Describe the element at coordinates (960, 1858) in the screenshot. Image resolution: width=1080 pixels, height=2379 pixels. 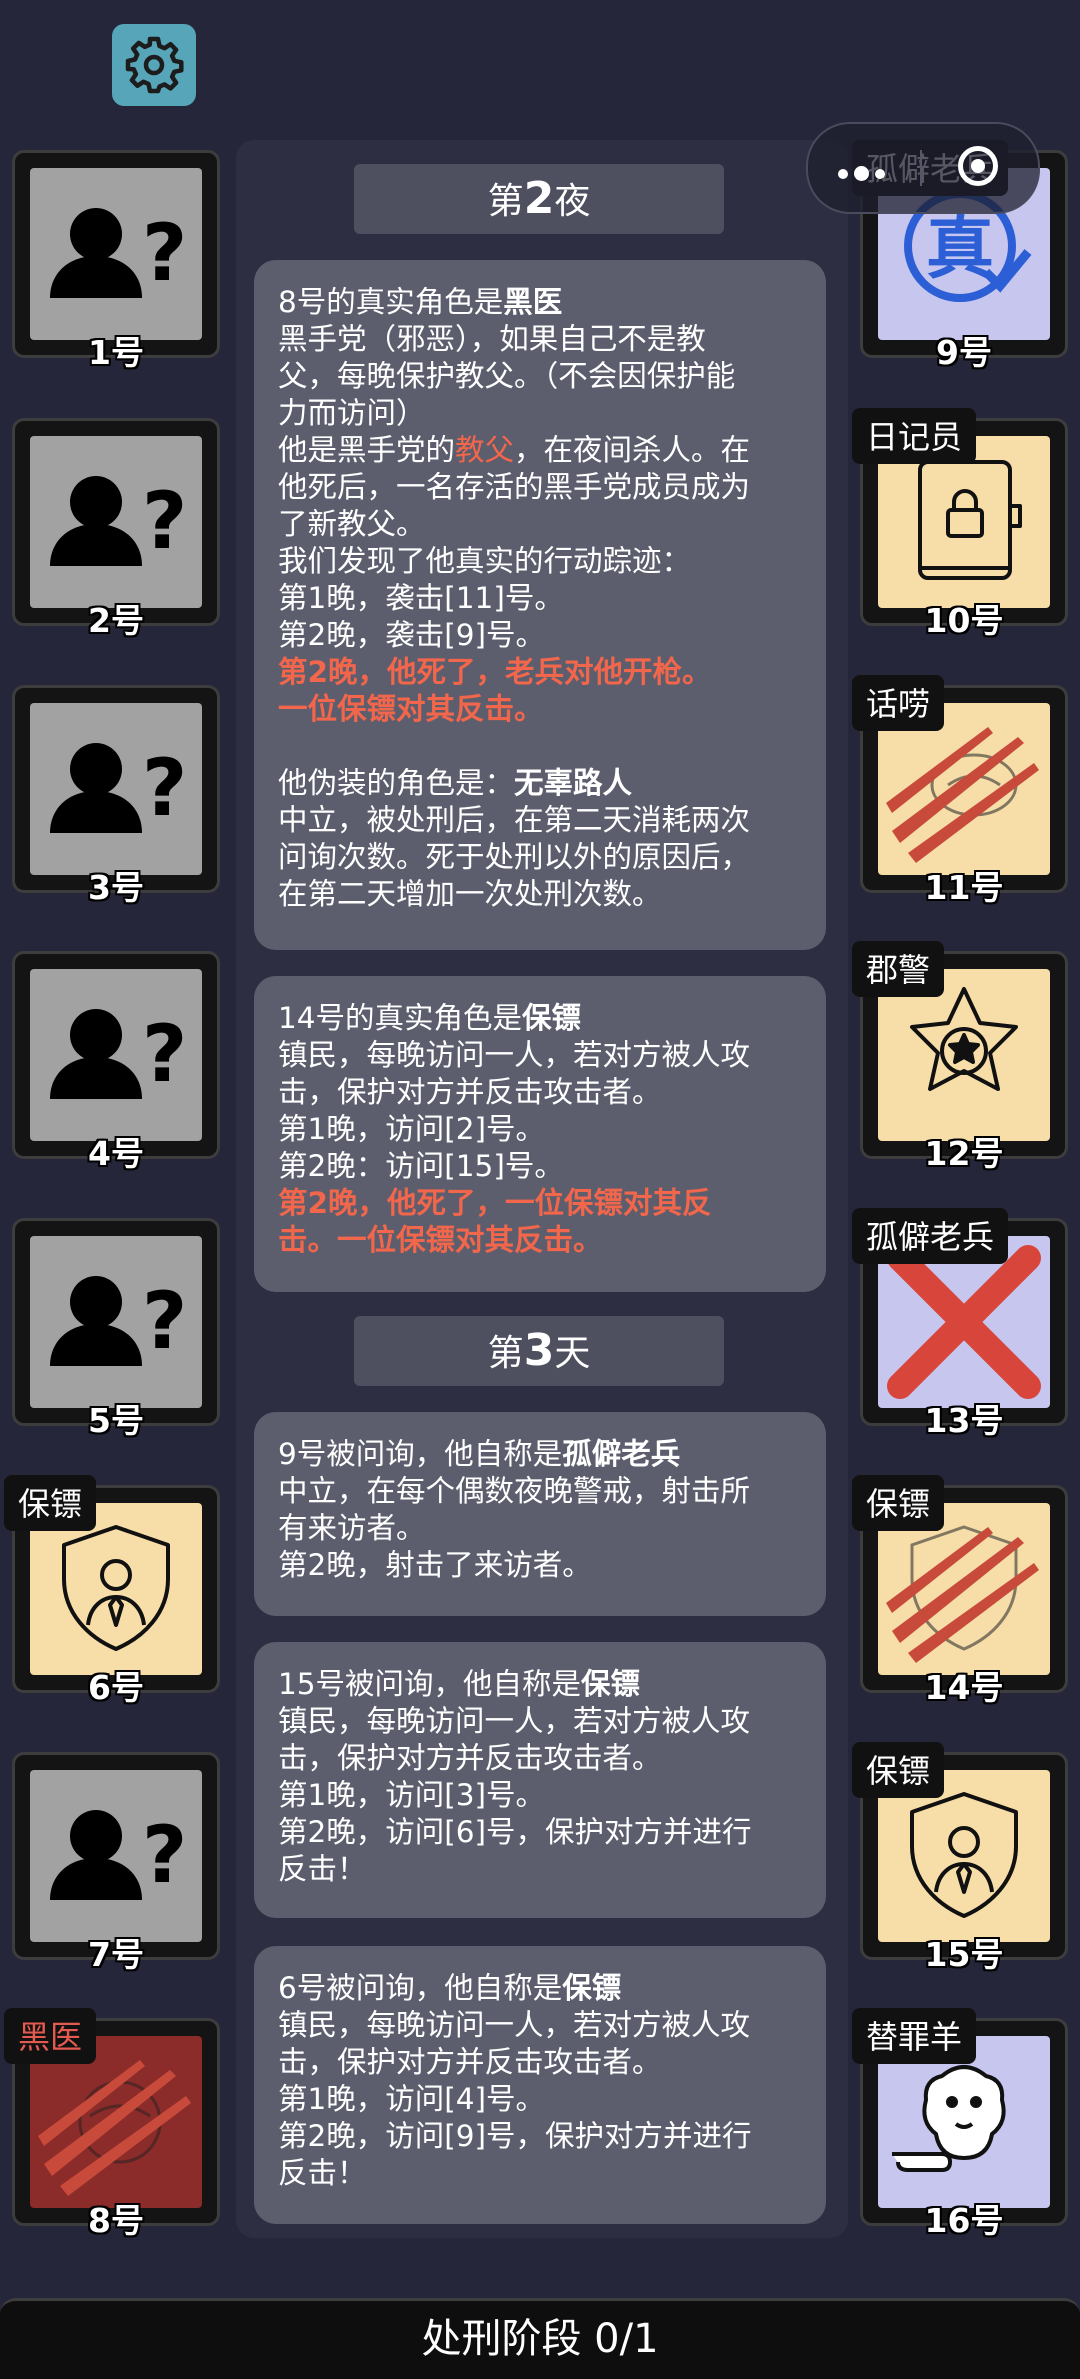
I see `player-card-15: 保镖 15号` at that location.